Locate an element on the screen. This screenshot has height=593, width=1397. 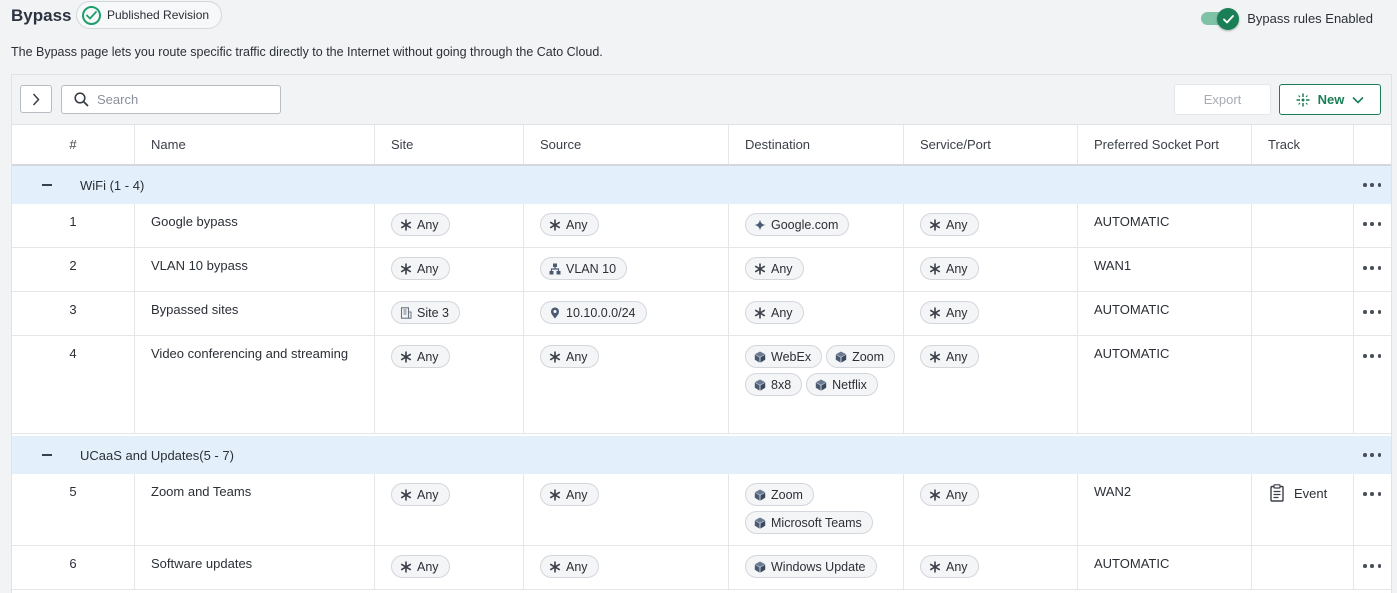
cell-destination: Windows Update is located at coordinates (816, 567).